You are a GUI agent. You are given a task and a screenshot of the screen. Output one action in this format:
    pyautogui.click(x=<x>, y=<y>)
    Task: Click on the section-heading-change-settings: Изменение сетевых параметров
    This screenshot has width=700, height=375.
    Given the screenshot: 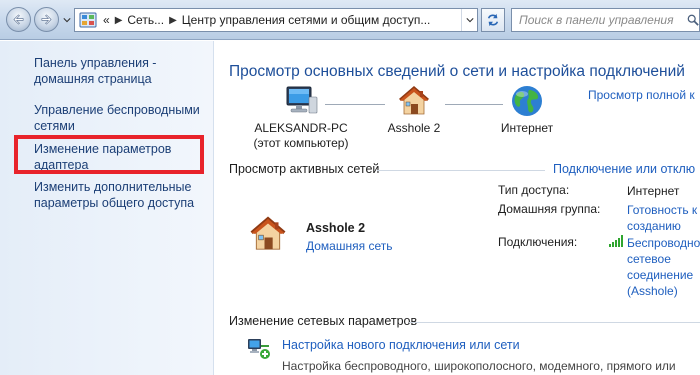 What is the action you would take?
    pyautogui.click(x=323, y=321)
    